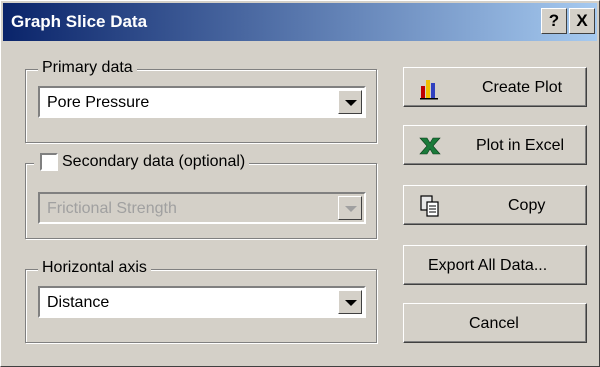 This screenshot has width=600, height=367. I want to click on close-button: X, so click(582, 21).